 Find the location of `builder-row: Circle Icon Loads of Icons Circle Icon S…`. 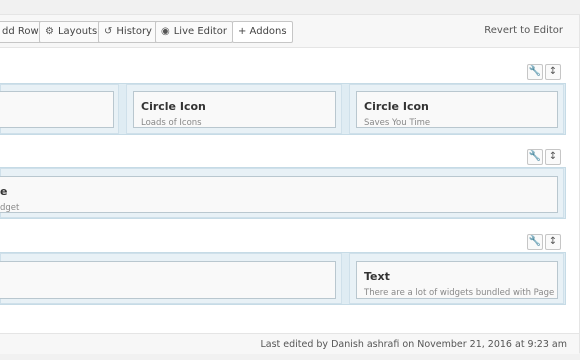

builder-row: Circle Icon Loads of Icons Circle Icon S… is located at coordinates (283, 109).